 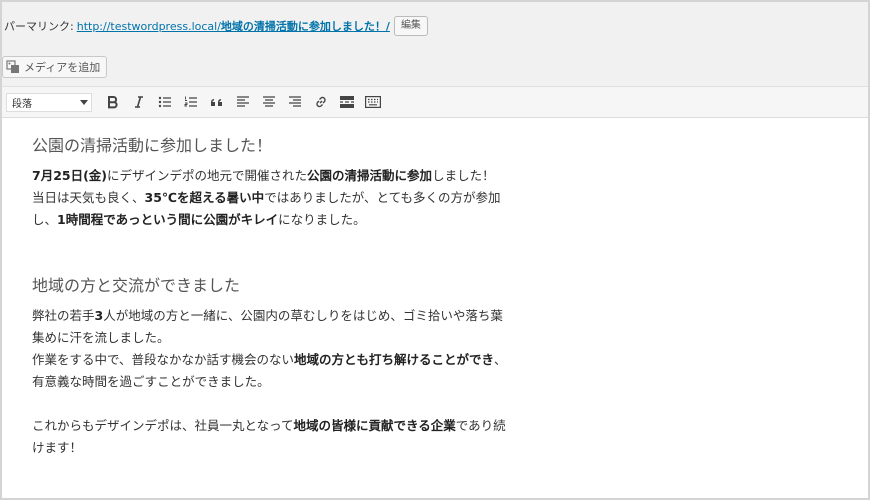 What do you see at coordinates (136, 285) in the screenshot?
I see `content-heading-2: 地域の方と交流ができました` at bounding box center [136, 285].